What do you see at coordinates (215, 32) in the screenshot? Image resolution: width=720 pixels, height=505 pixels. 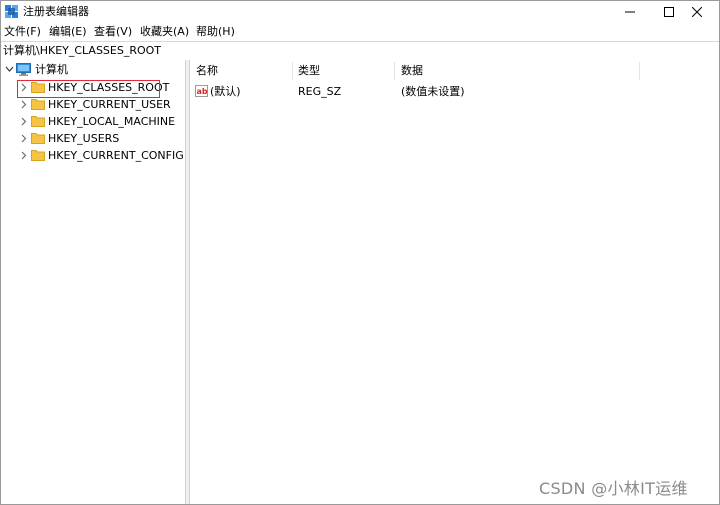 I see `menu-help: 帮助(H)` at bounding box center [215, 32].